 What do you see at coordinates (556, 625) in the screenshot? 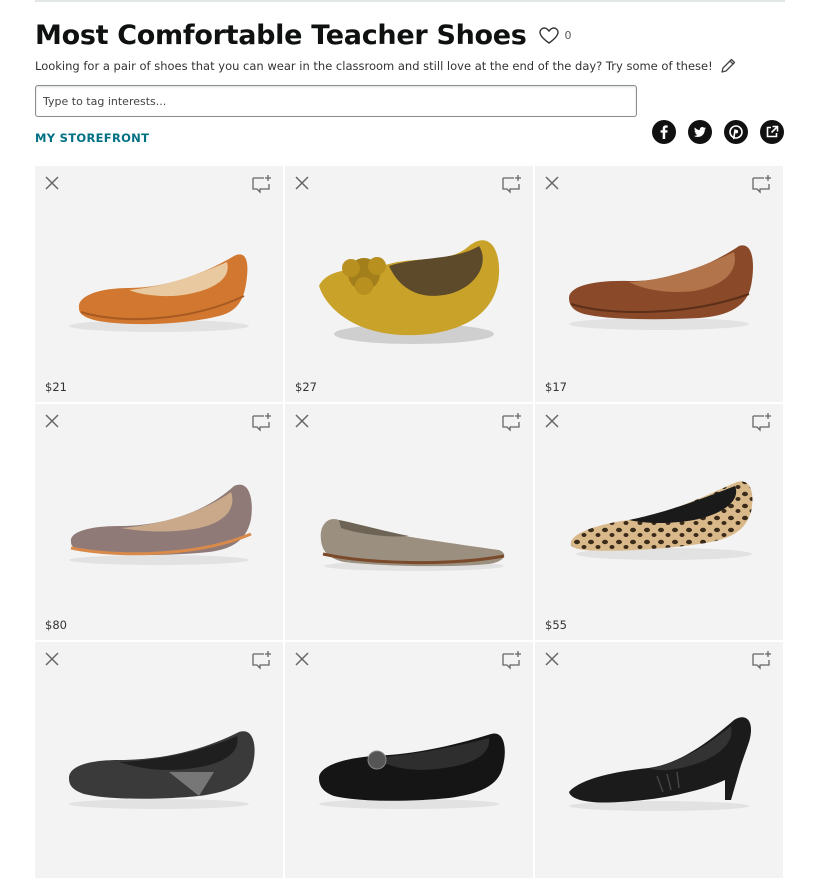
I see `product-price: $55` at bounding box center [556, 625].